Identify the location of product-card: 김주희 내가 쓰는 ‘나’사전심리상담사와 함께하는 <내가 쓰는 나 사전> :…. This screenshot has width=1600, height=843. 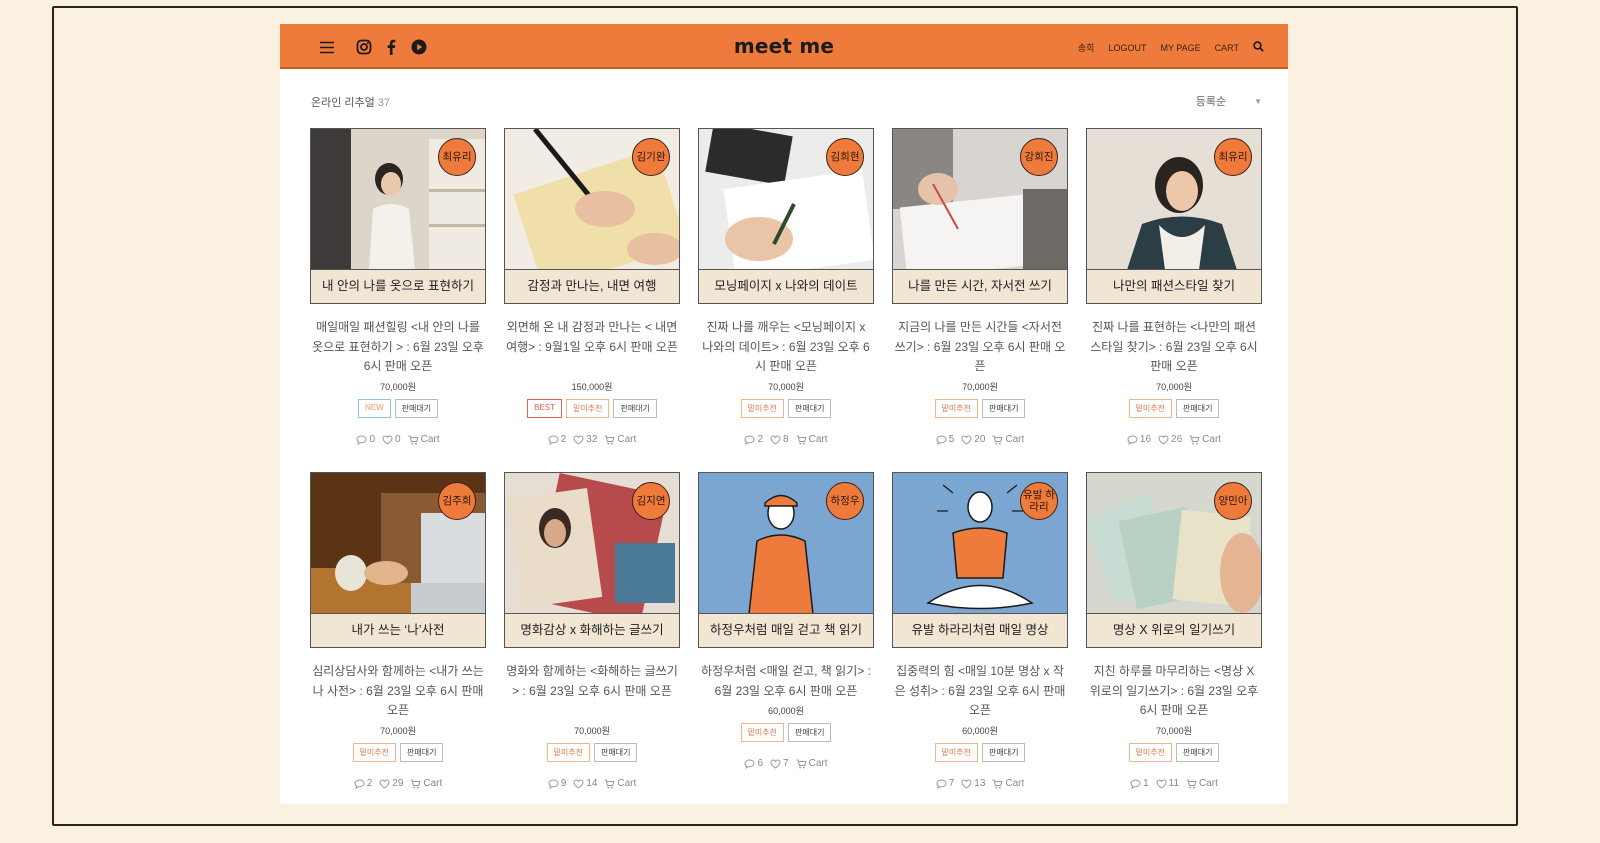
(398, 638).